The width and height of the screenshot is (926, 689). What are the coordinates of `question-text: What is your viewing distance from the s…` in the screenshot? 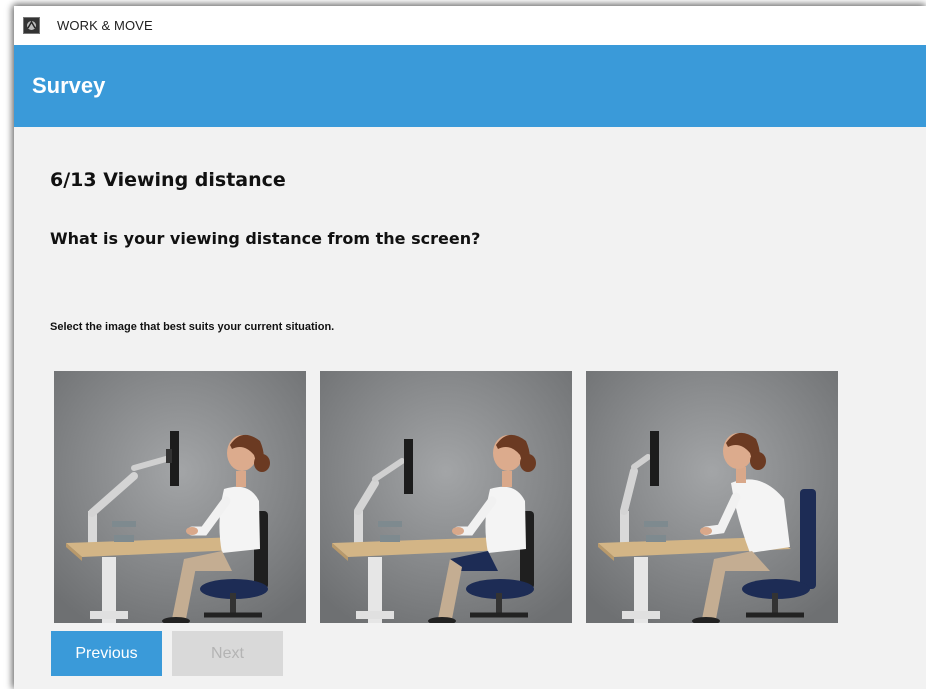 It's located at (265, 238).